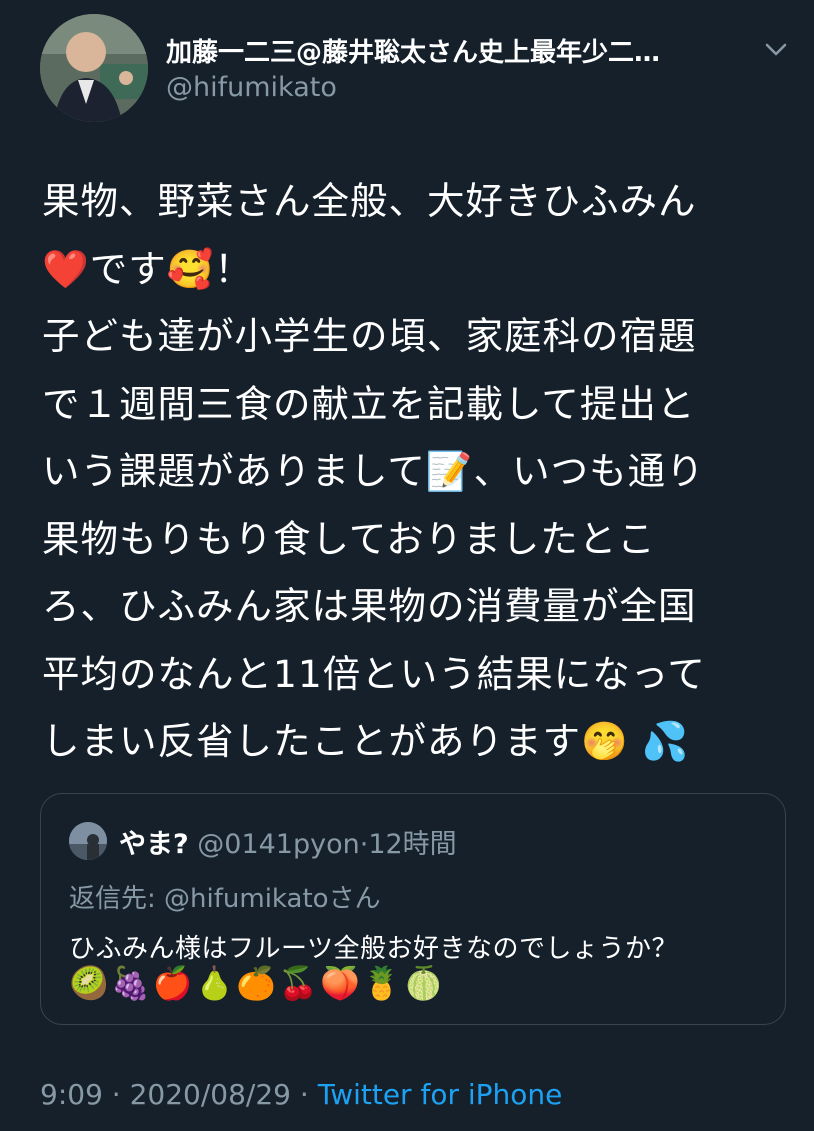 This screenshot has width=814, height=1131. I want to click on reply-context: 返信先: @hifumikatoさん, so click(225, 896).